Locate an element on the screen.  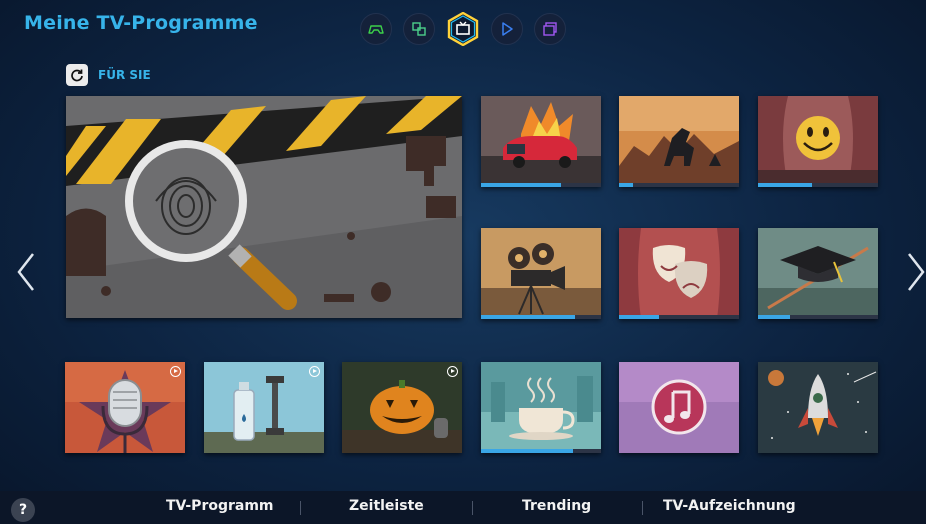
theater-masks-artwork is located at coordinates (679, 273).